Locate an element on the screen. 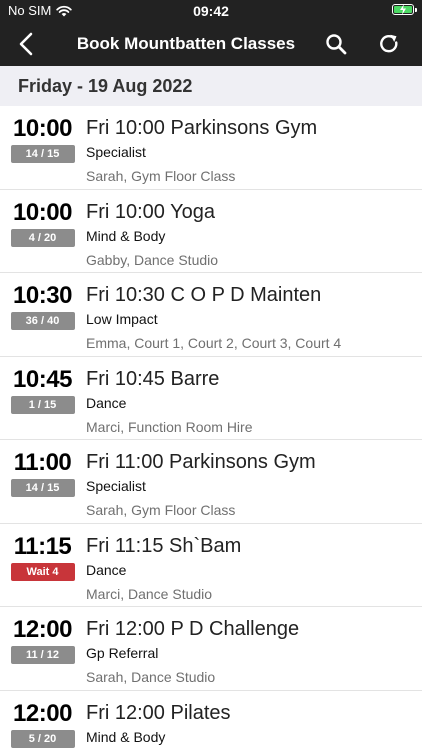 The height and width of the screenshot is (750, 422). search-icon is located at coordinates (336, 44).